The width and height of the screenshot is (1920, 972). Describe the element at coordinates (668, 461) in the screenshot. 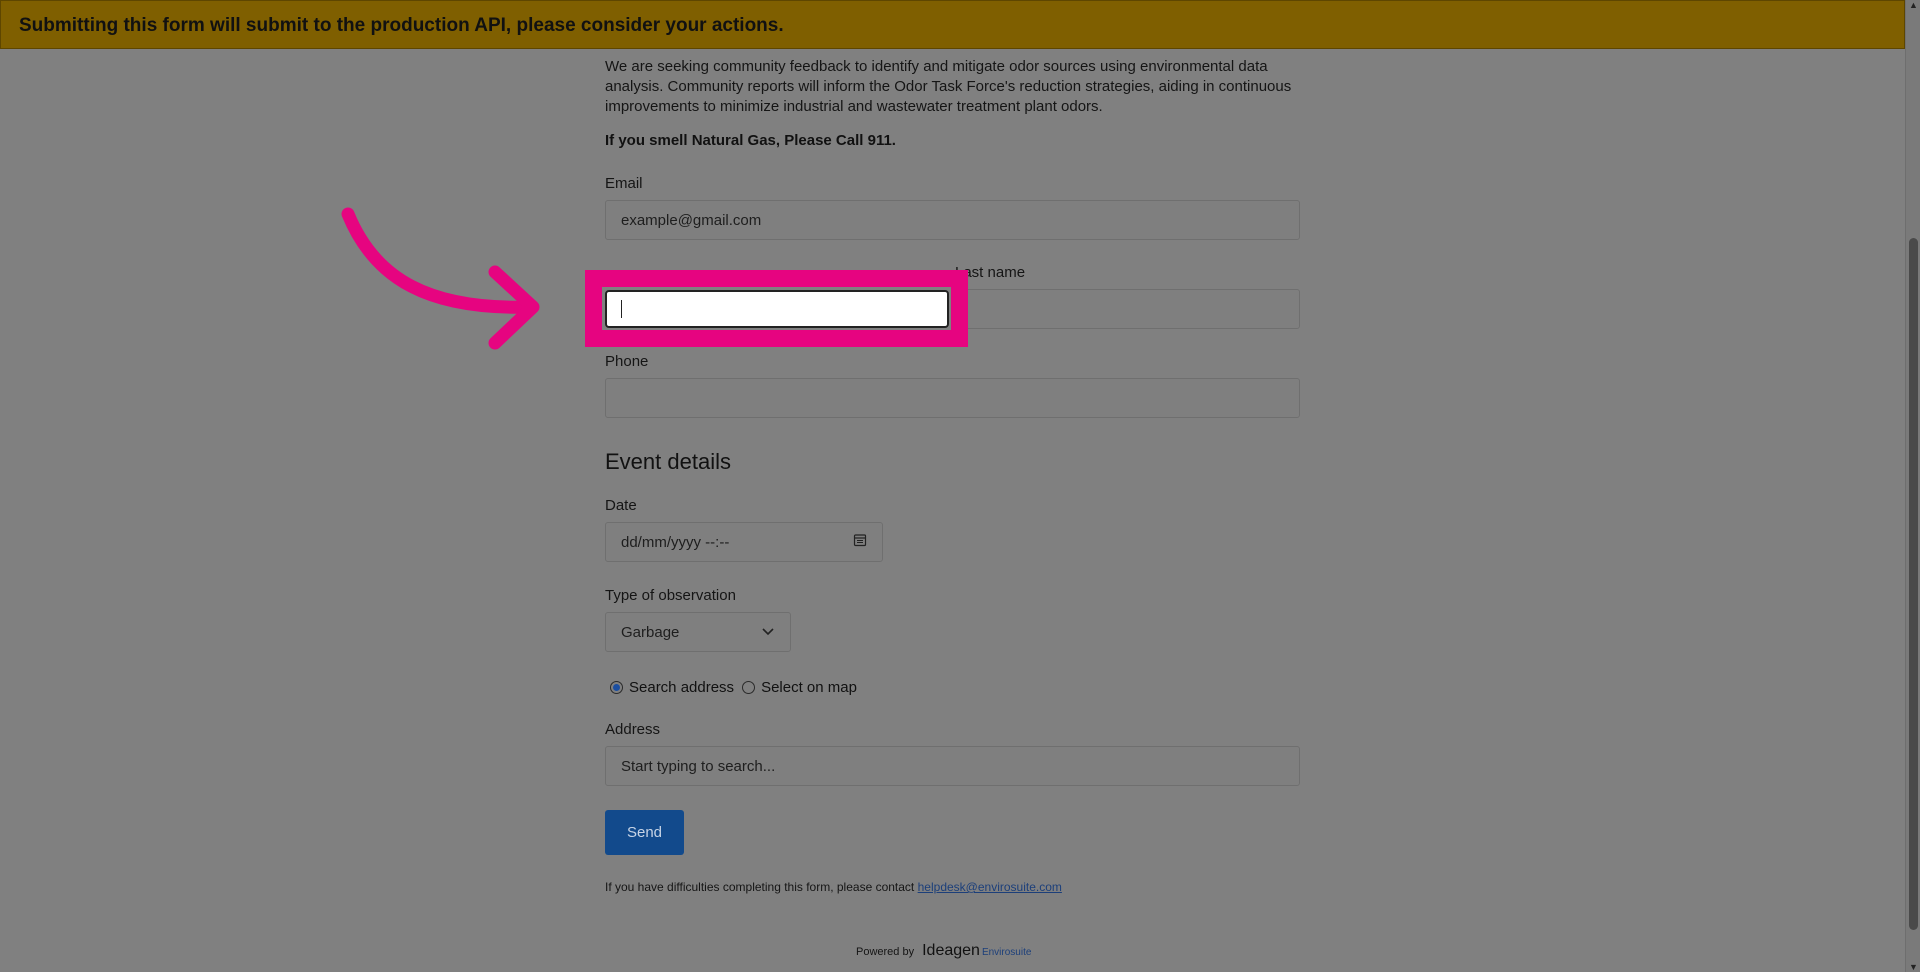

I see `event-details-heading: Event details` at that location.